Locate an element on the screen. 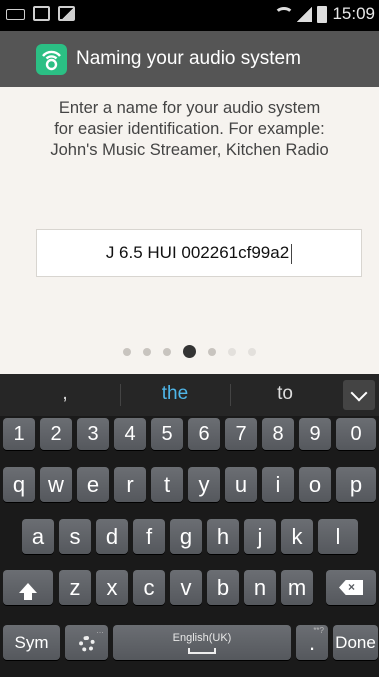 Image resolution: width=379 pixels, height=677 pixels. battery-icon is located at coordinates (322, 14).